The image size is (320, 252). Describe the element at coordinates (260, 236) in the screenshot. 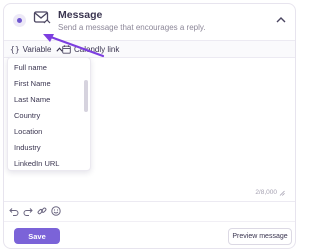

I see `preview-message-button: Preview message` at that location.